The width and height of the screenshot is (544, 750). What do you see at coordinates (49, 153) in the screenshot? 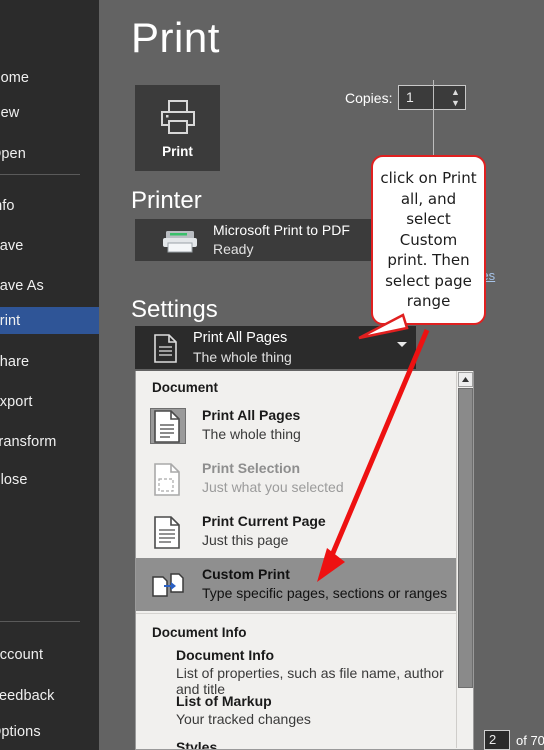
I see `sidebar-item-open: Open` at bounding box center [49, 153].